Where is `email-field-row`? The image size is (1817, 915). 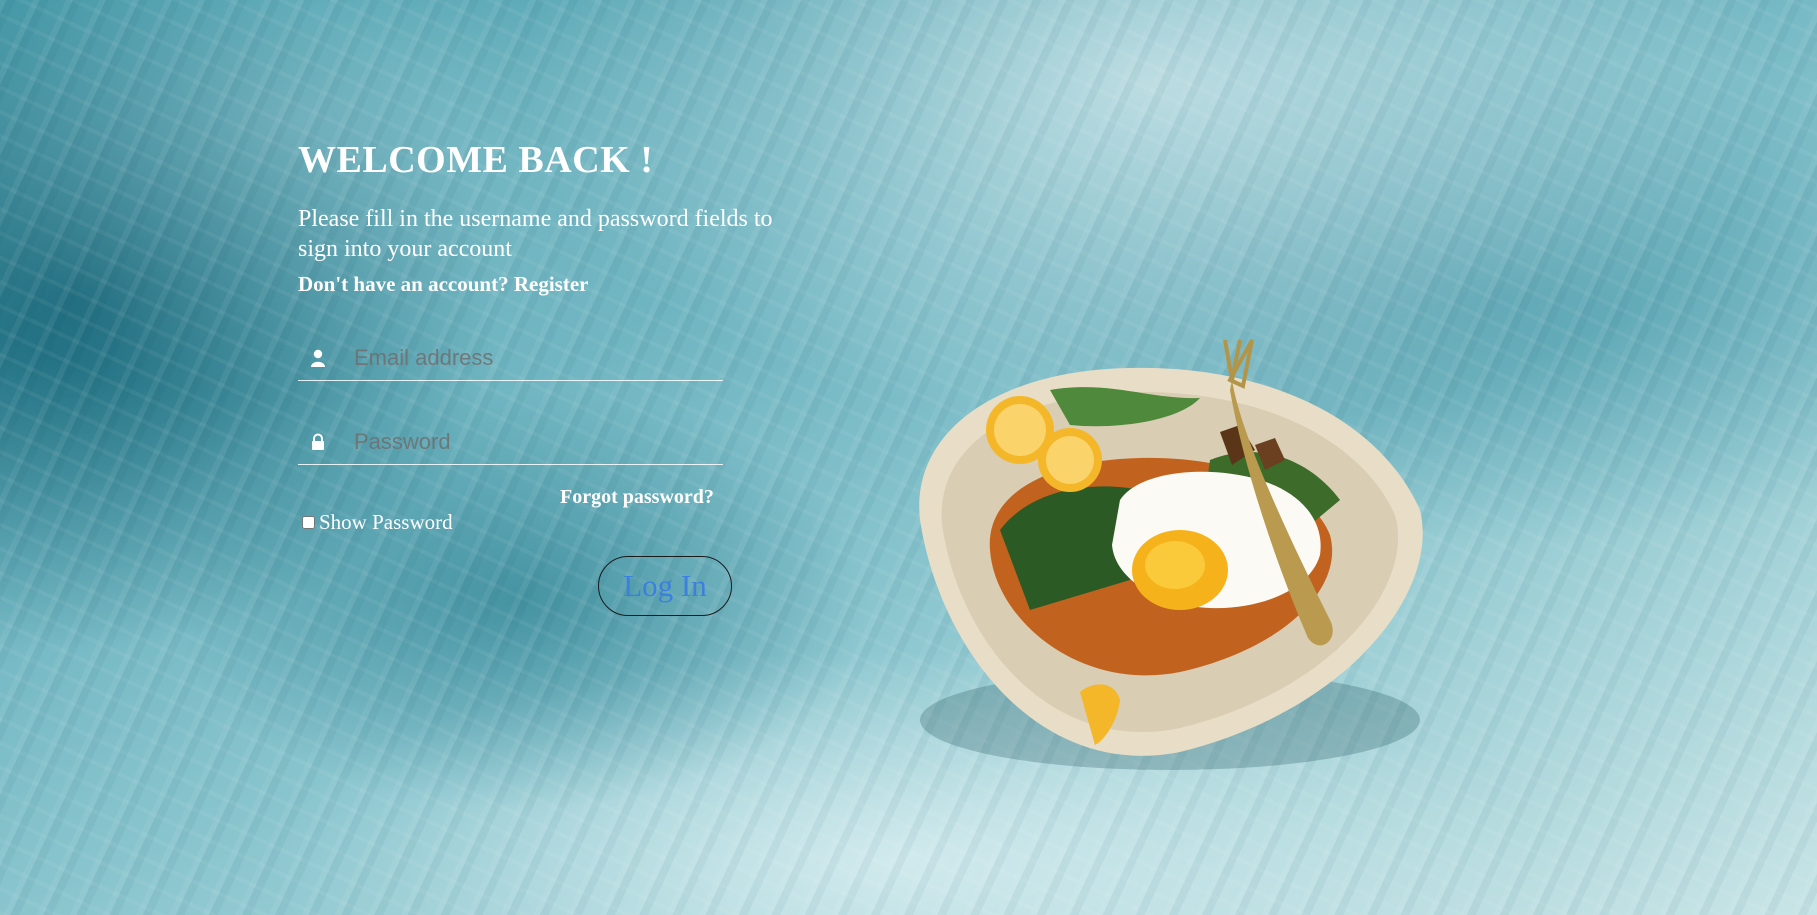
email-field-row is located at coordinates (510, 358).